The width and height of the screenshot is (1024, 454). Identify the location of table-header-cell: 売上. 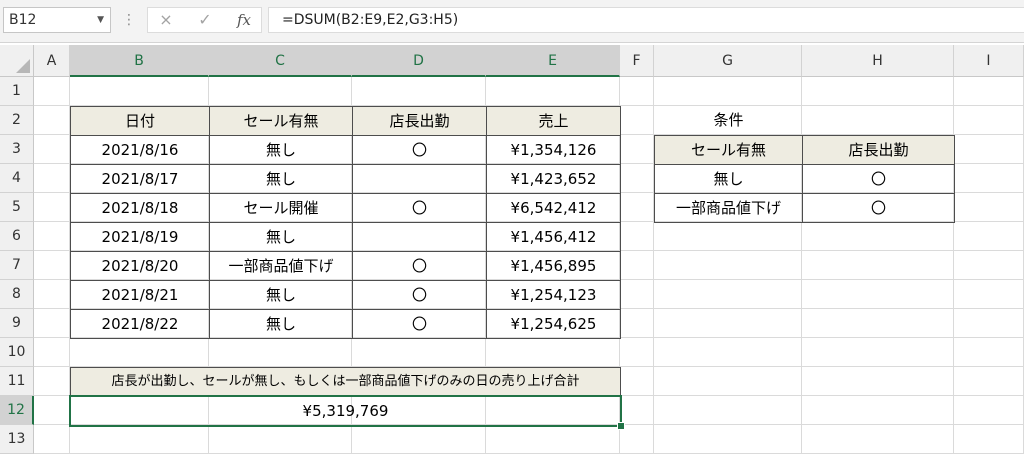
(553, 121).